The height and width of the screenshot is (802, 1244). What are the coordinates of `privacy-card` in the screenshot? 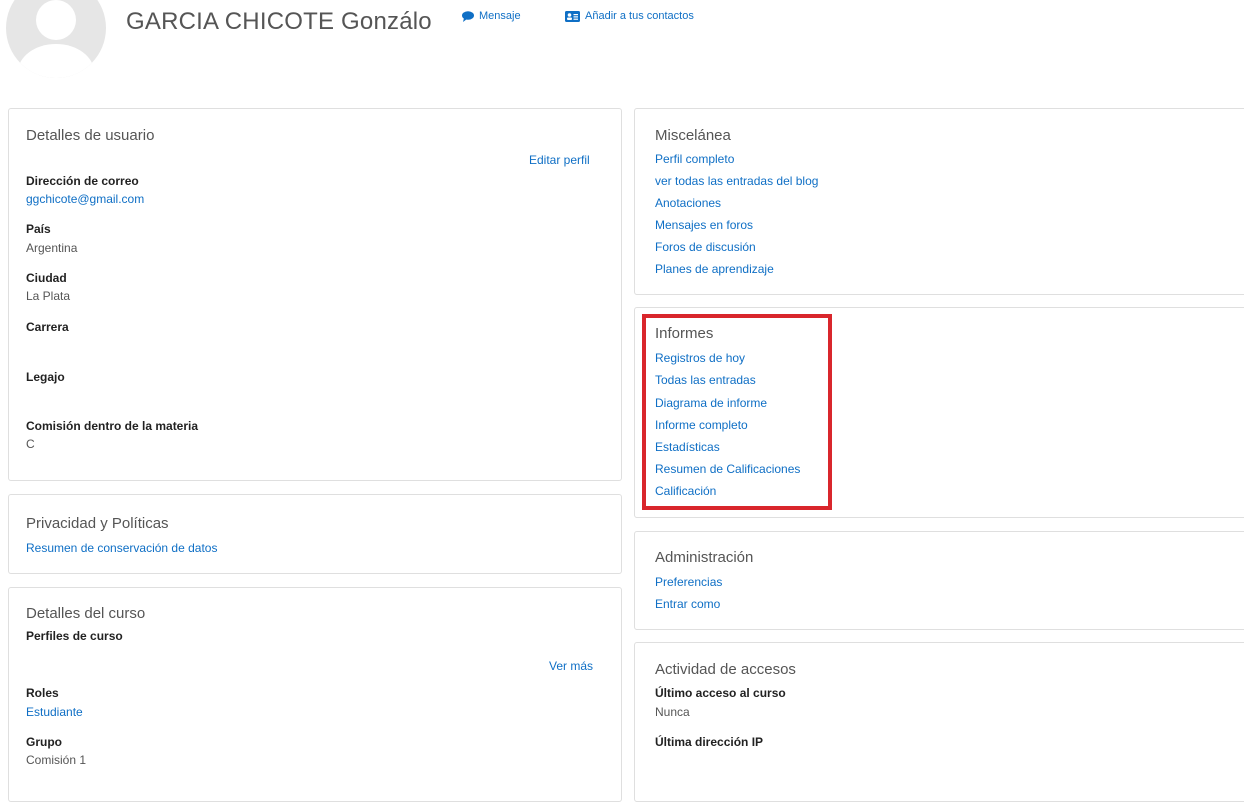 It's located at (315, 534).